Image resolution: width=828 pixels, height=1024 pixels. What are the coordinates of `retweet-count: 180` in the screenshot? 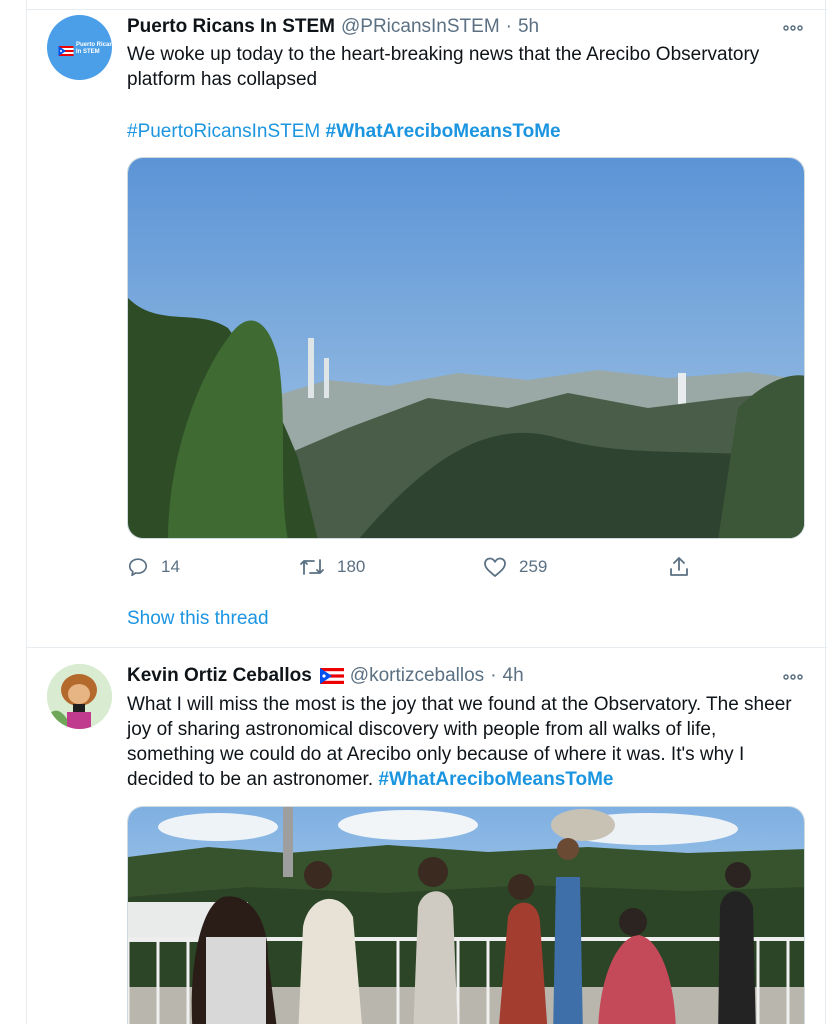 It's located at (351, 566).